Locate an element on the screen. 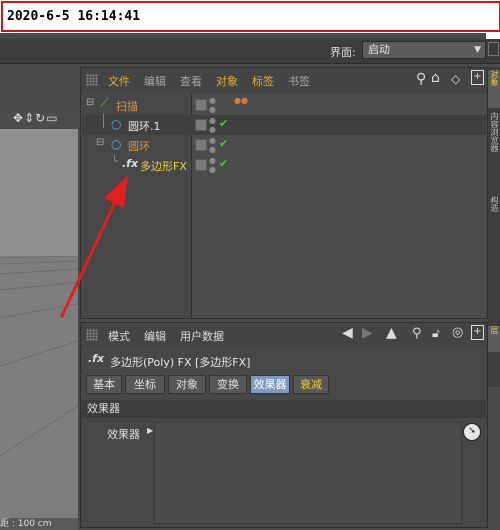 The image size is (500, 530). effectors-field-label: 效果器 is located at coordinates (123, 434).